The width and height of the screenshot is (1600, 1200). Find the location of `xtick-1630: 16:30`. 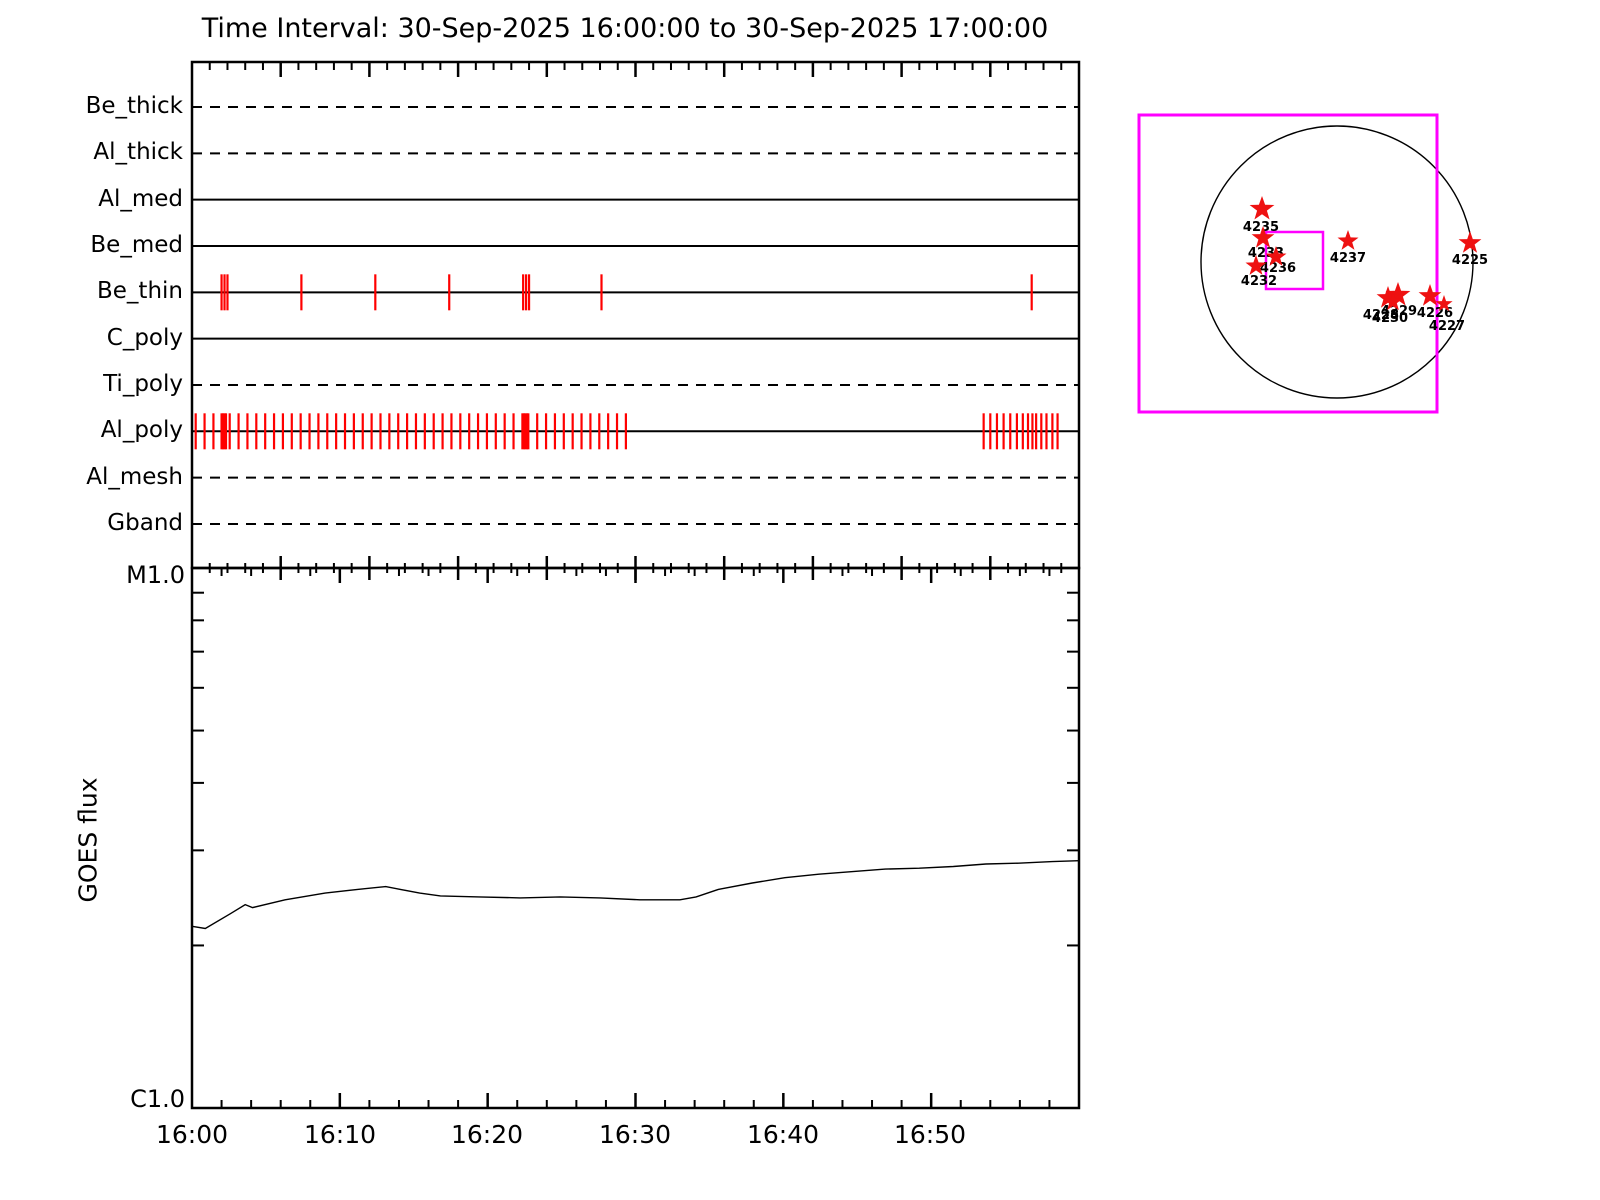

xtick-1630: 16:30 is located at coordinates (635, 1134).